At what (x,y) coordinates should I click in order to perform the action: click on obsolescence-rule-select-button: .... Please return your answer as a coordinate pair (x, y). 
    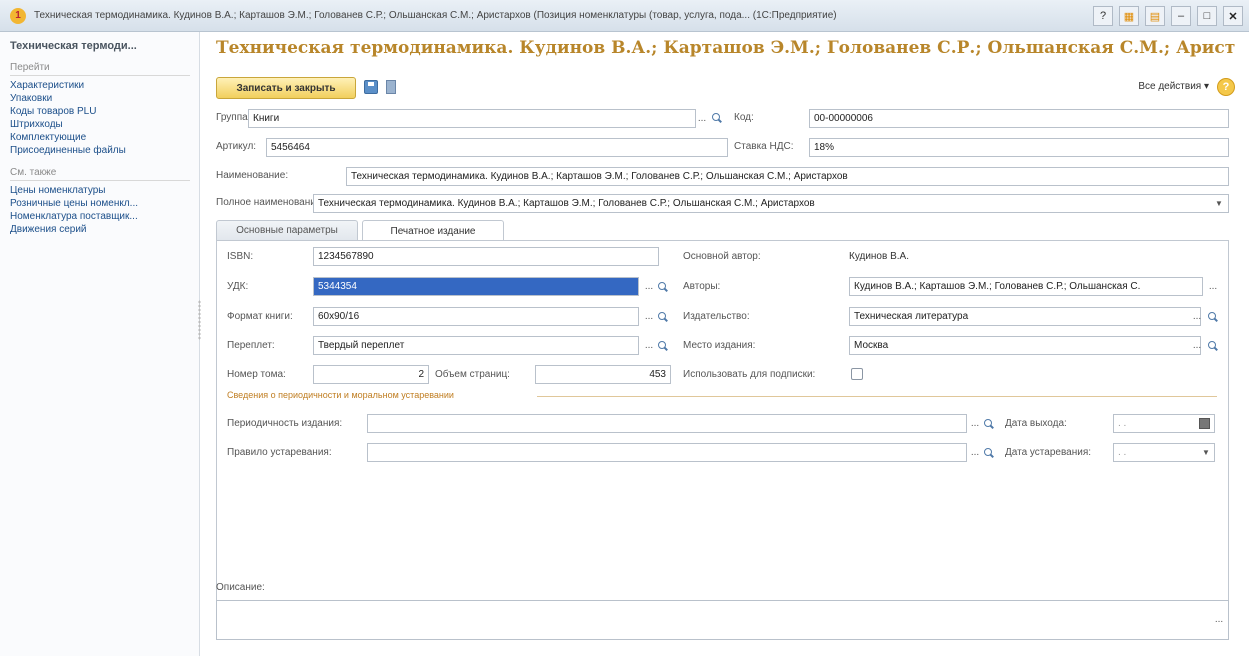
    Looking at the image, I should click on (975, 452).